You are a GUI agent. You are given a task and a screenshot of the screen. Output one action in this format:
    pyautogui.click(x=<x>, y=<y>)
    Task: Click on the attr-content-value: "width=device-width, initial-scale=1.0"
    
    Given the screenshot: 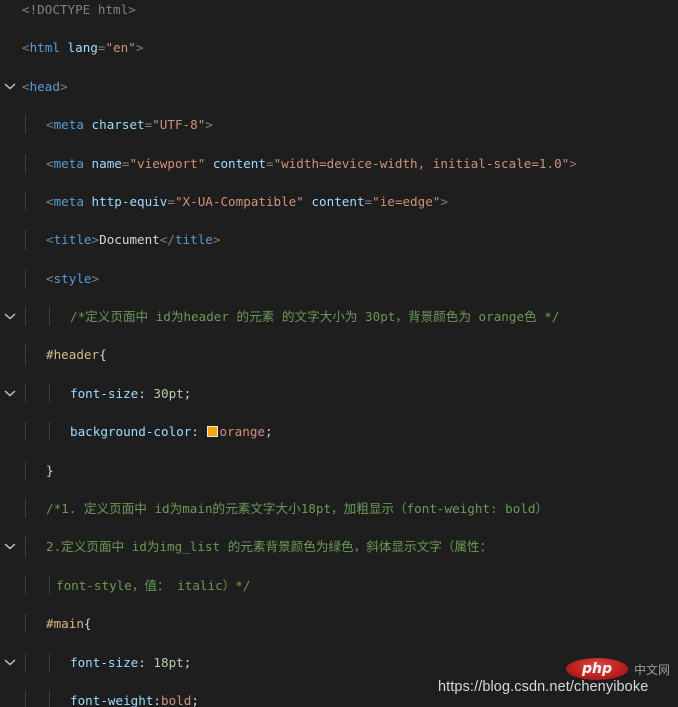 What is the action you would take?
    pyautogui.click(x=421, y=163)
    